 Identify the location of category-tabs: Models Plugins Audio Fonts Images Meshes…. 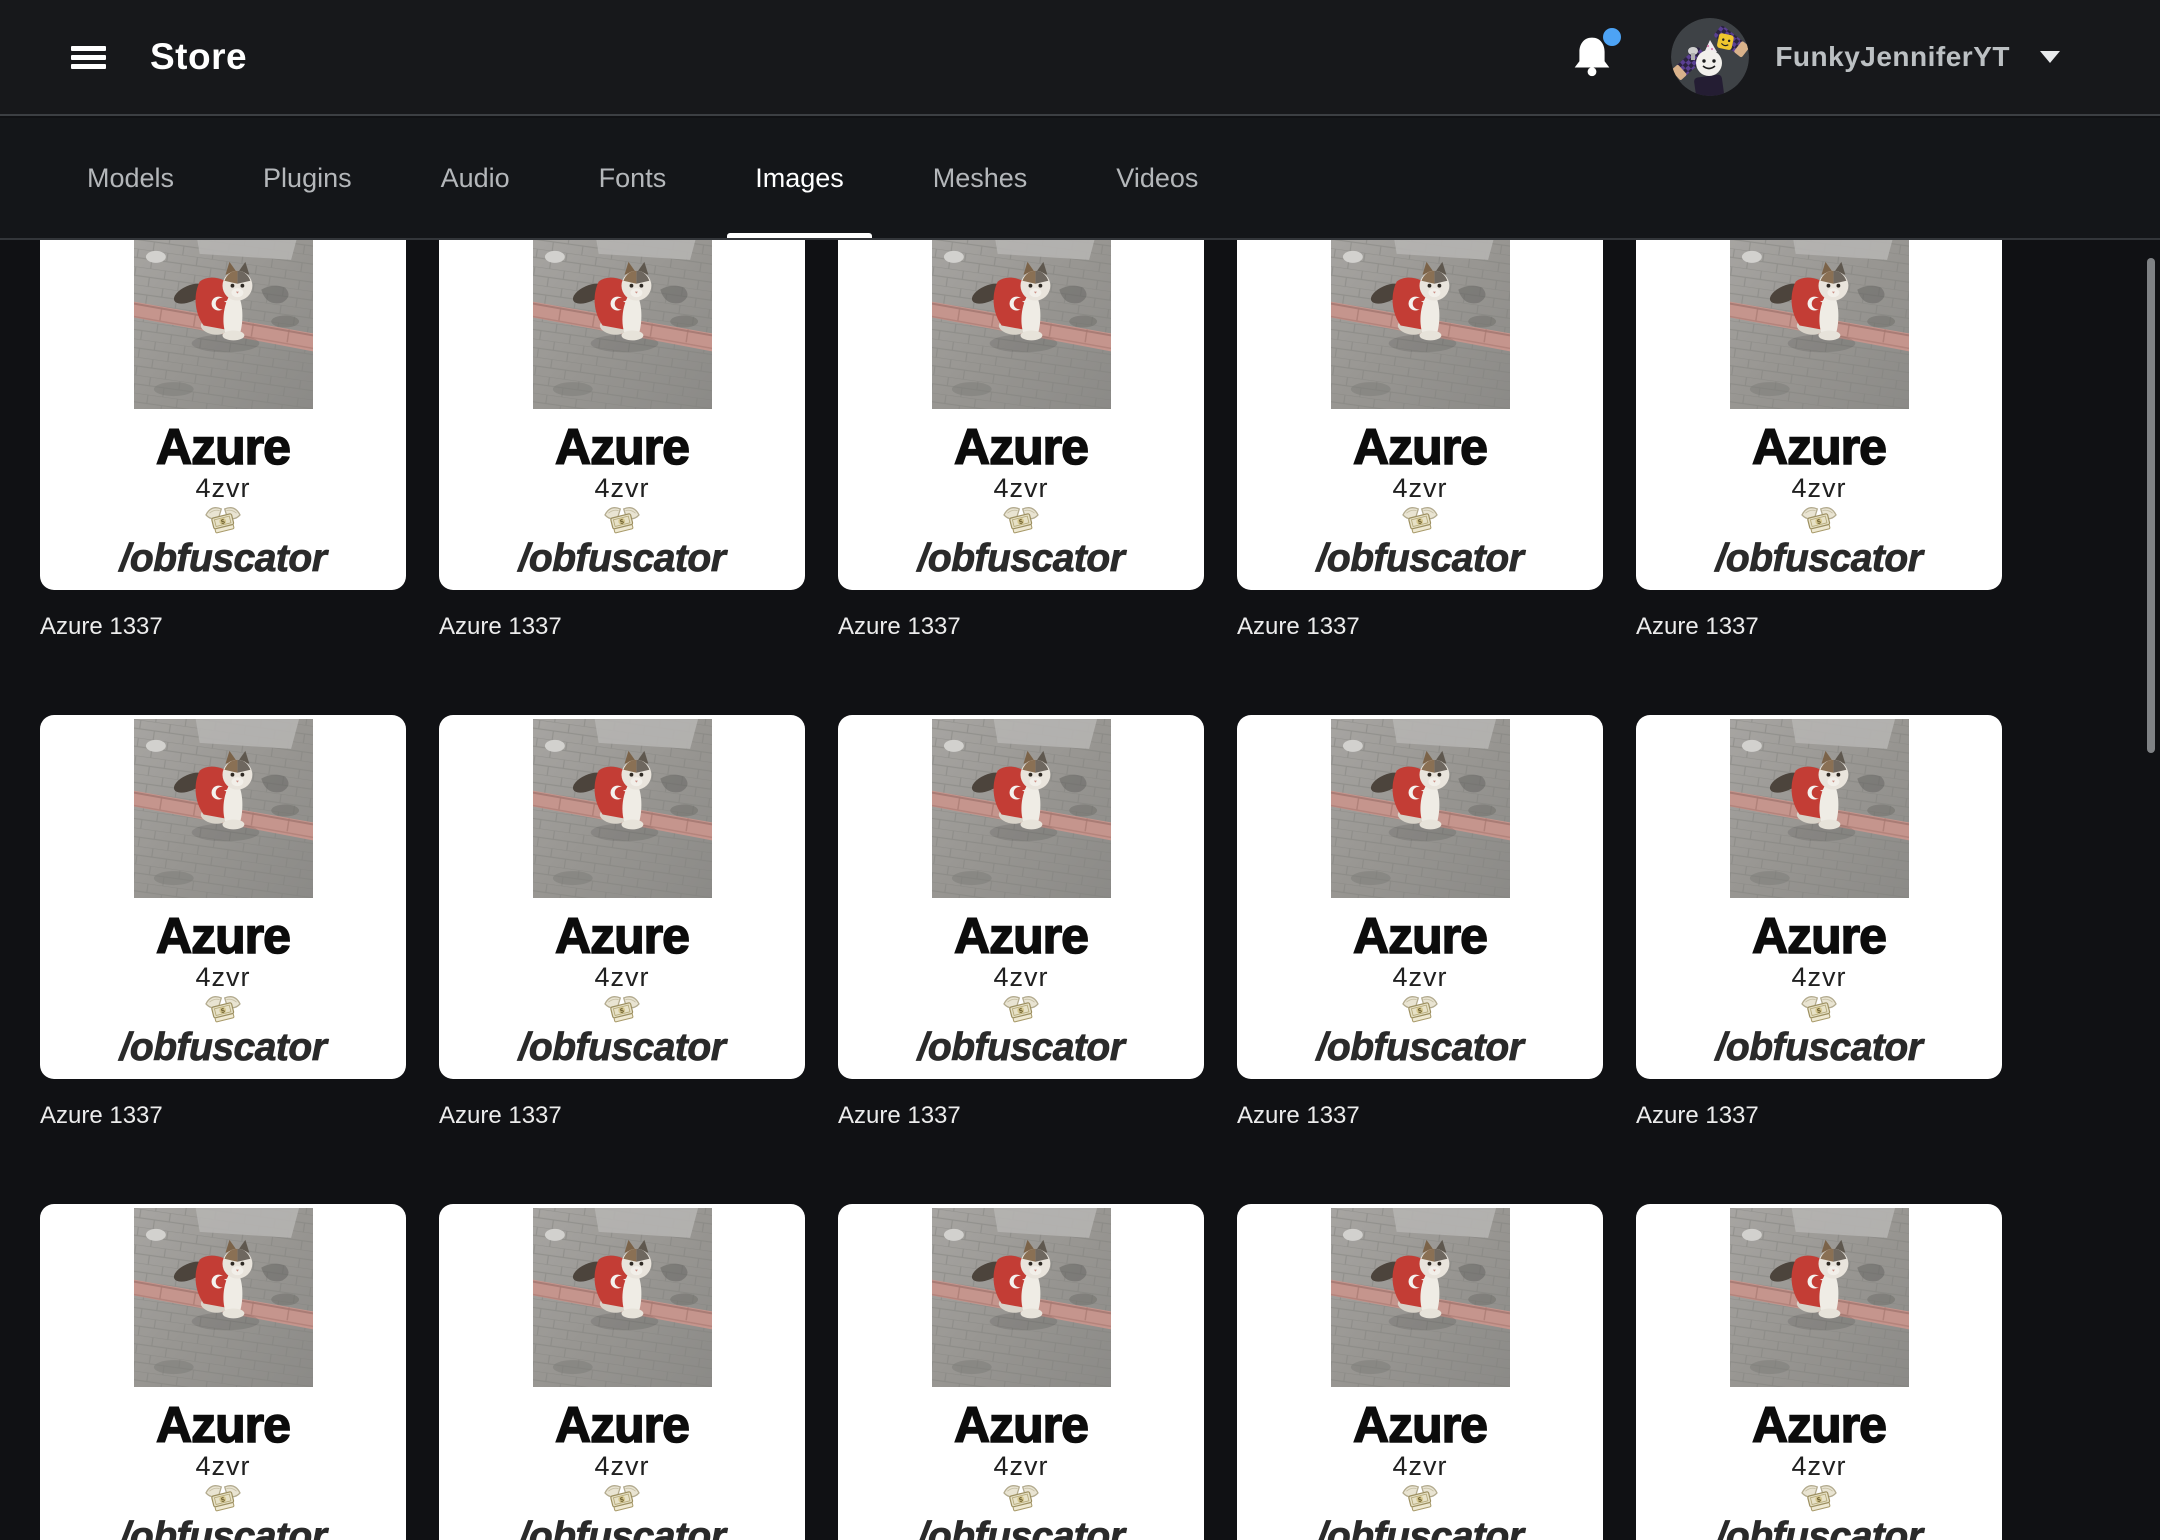
(1080, 179).